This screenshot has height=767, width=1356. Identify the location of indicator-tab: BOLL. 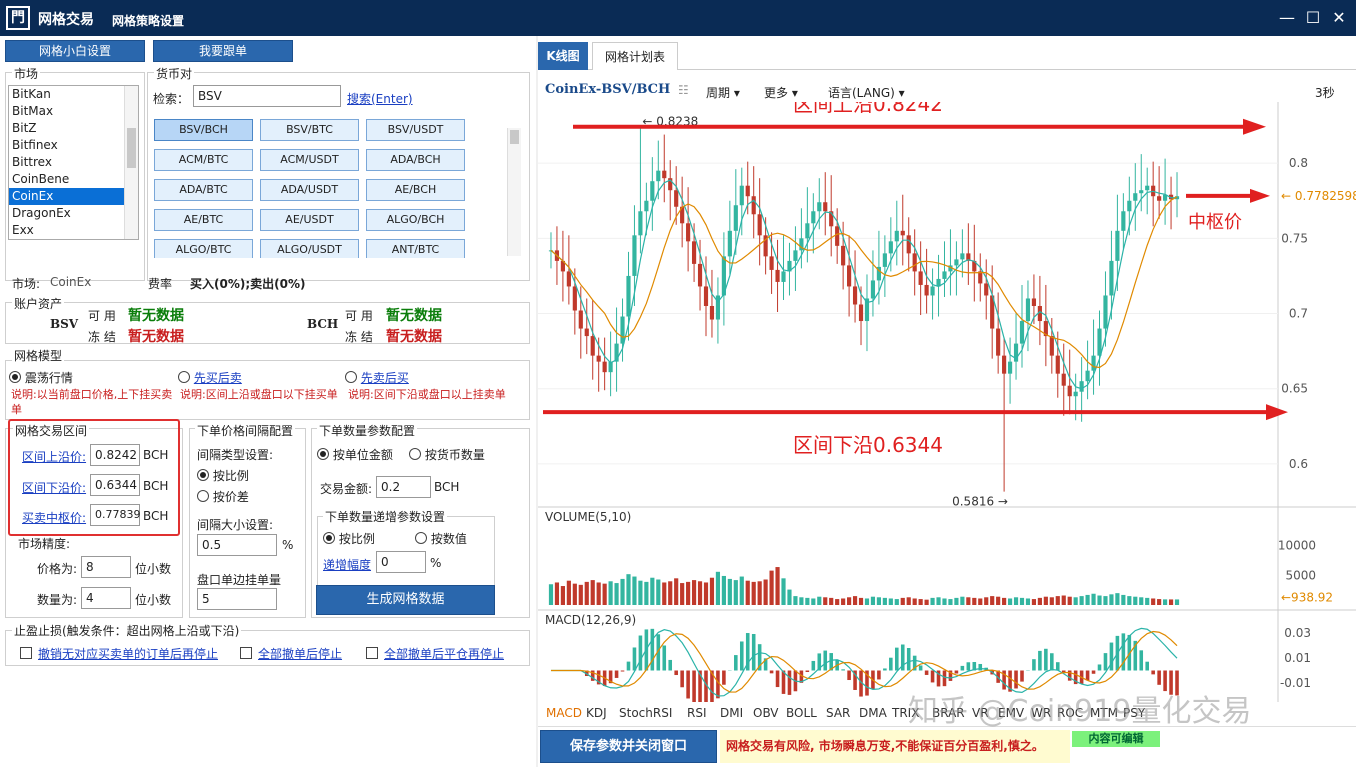
(801, 713).